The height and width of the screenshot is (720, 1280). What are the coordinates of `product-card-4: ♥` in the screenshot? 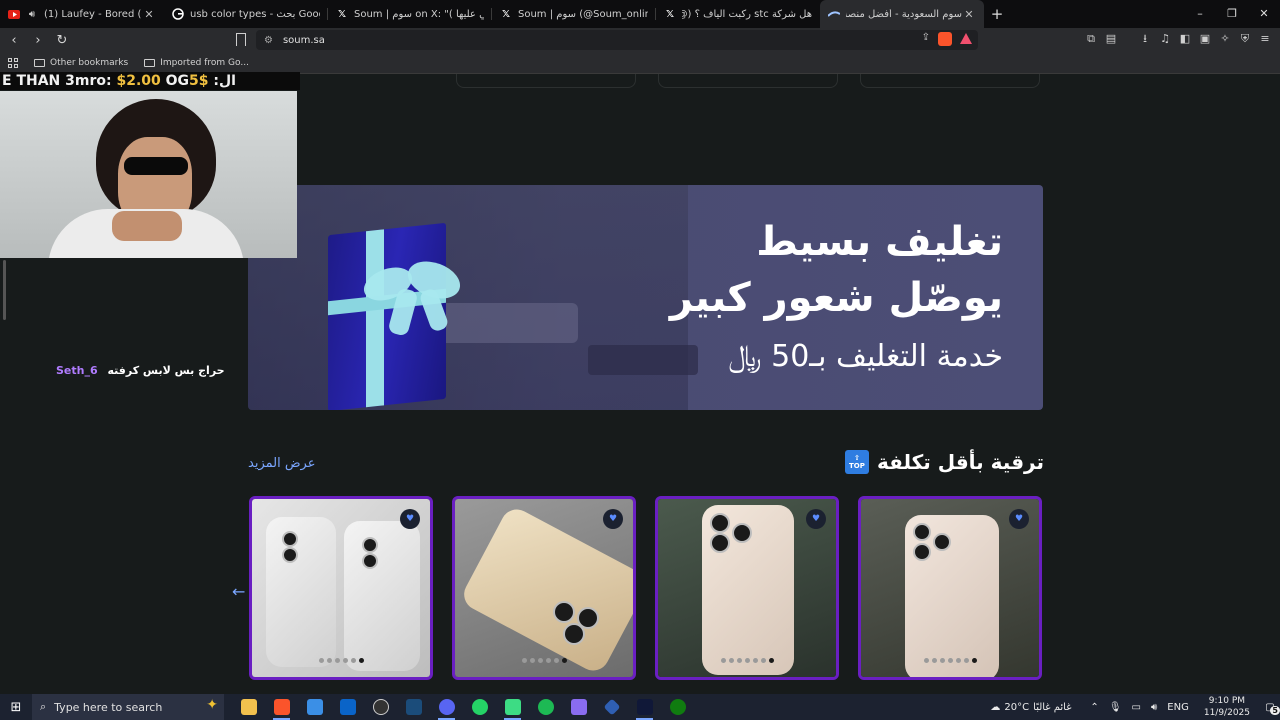 It's located at (950, 588).